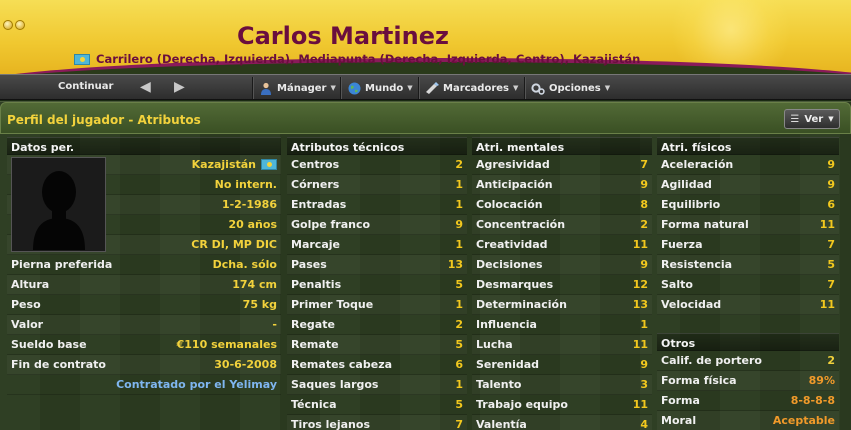 The image size is (851, 430). Describe the element at coordinates (179, 87) in the screenshot. I see `forward-arrow-icon: ▶` at that location.